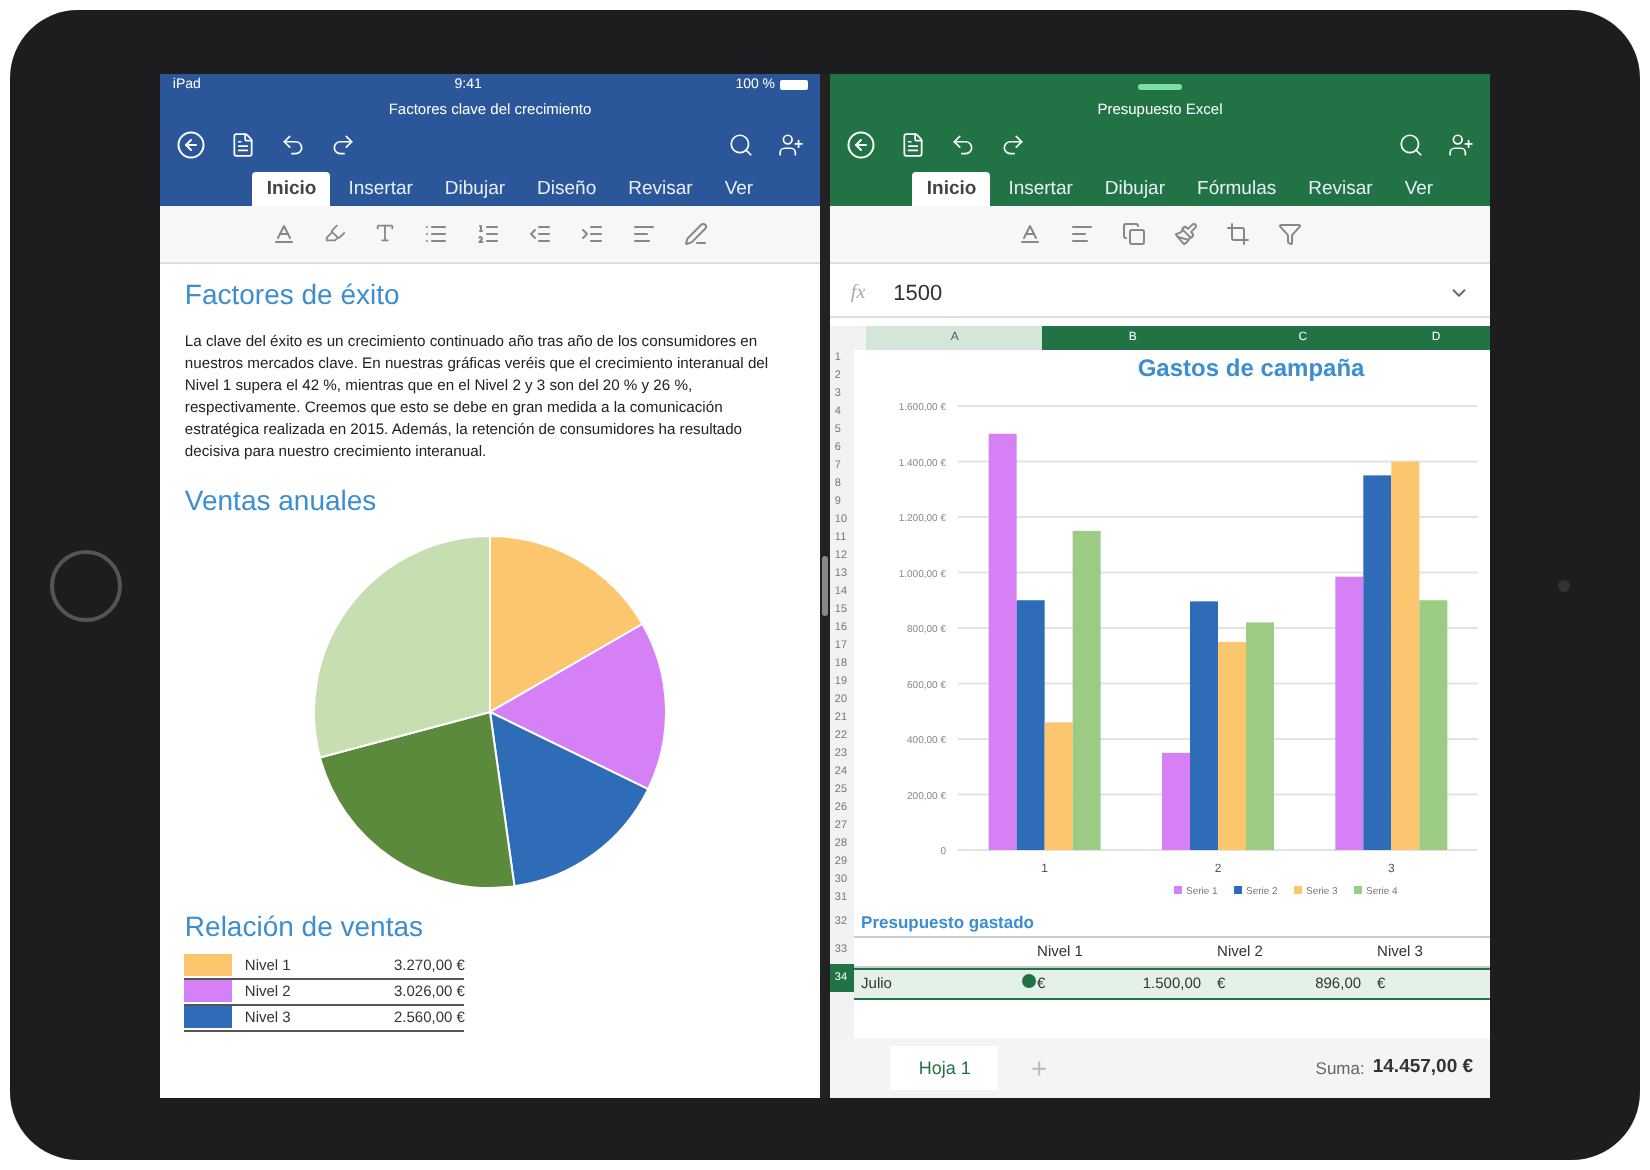 This screenshot has height=1170, width=1650. What do you see at coordinates (944, 1067) in the screenshot?
I see `sheet-tab: Hoja 1` at bounding box center [944, 1067].